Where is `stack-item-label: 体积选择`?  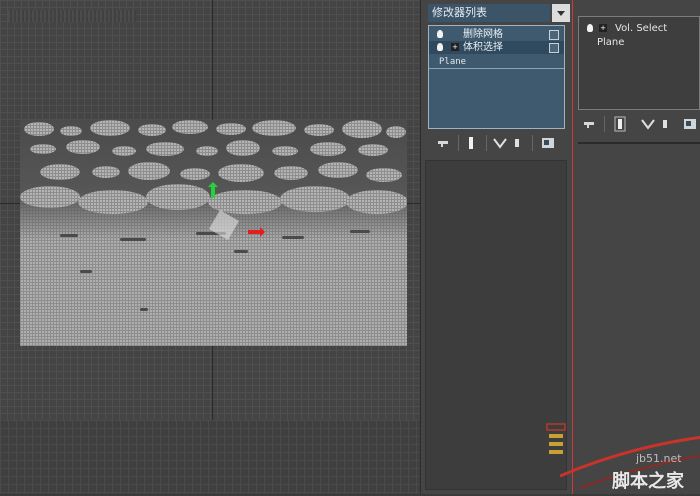 stack-item-label: 体积选择 is located at coordinates (483, 47).